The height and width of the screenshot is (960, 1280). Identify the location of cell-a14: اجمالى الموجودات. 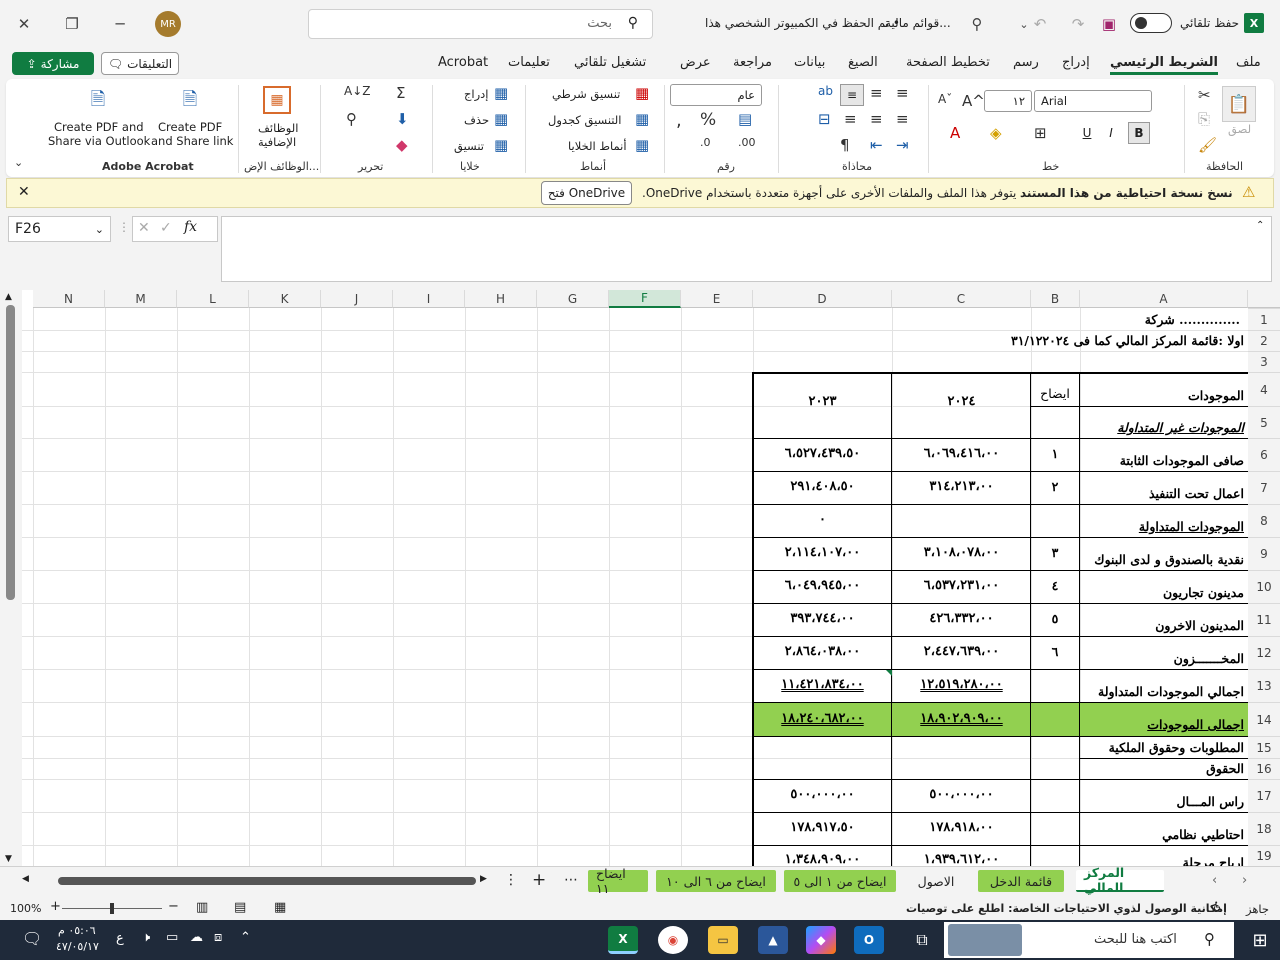
(1195, 724).